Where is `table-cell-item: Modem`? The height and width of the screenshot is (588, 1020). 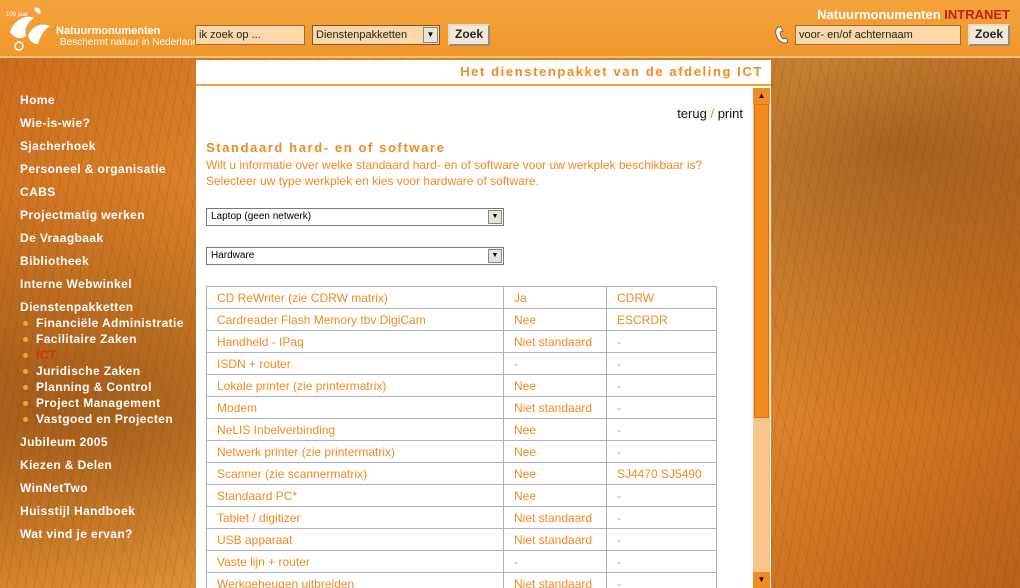
table-cell-item: Modem is located at coordinates (355, 407).